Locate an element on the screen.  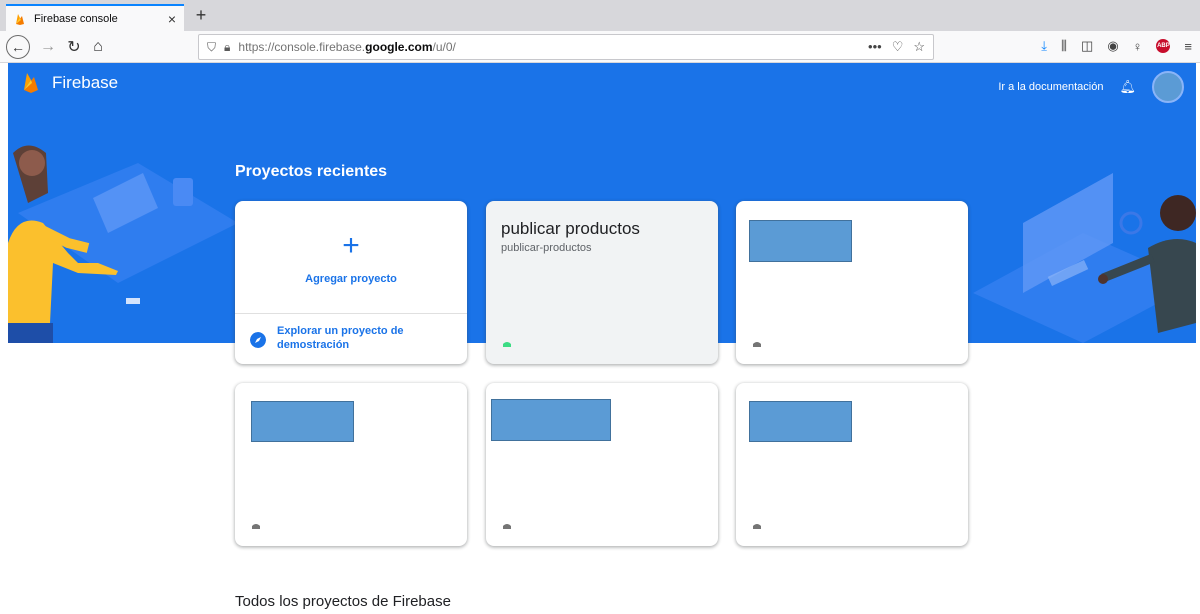
firebase-logo: Firebase is located at coordinates (71, 83).